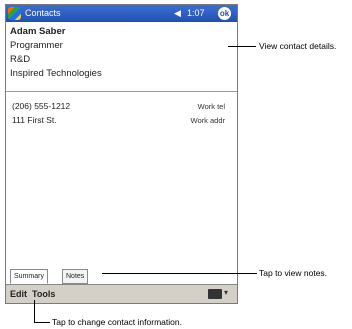 The width and height of the screenshot is (352, 329). I want to click on clock: 1:07, so click(196, 13).